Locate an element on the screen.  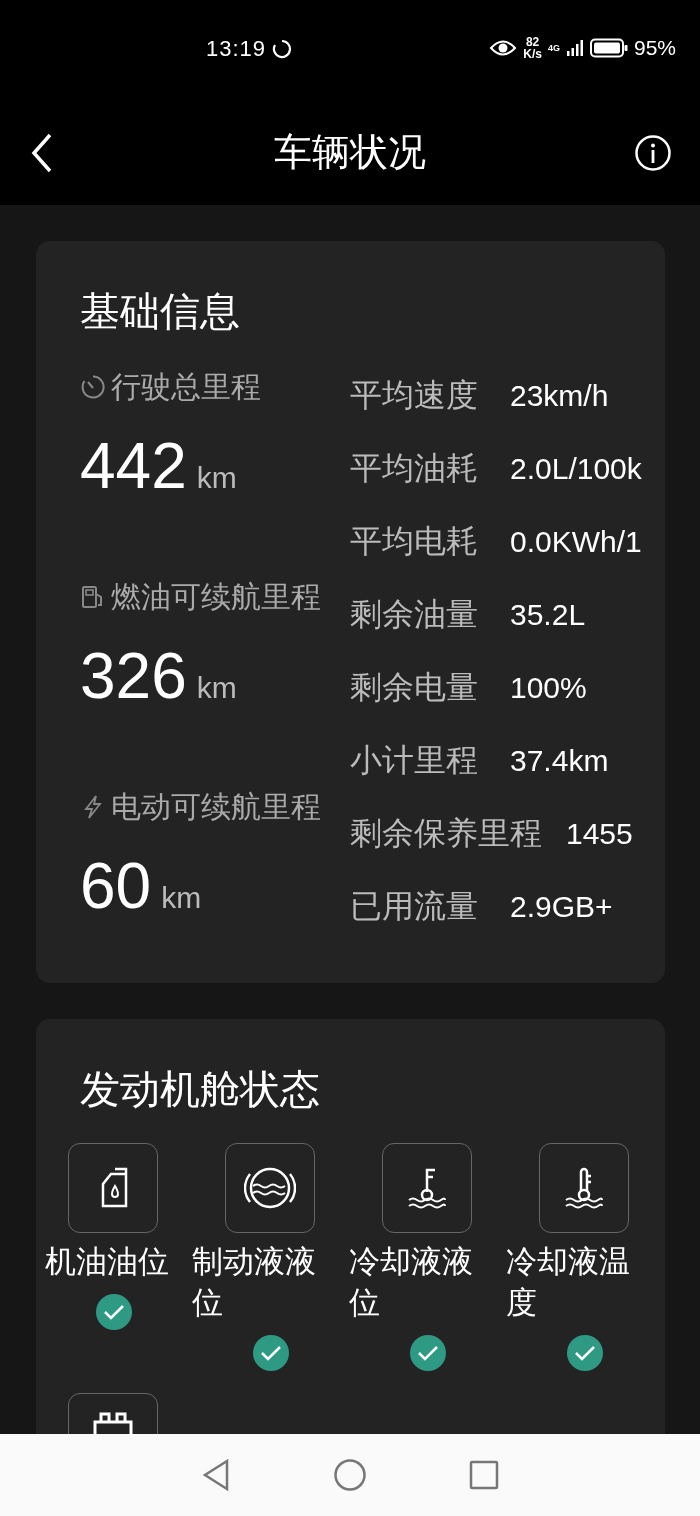
range-label: 燃油可续航里程 is located at coordinates (216, 596).